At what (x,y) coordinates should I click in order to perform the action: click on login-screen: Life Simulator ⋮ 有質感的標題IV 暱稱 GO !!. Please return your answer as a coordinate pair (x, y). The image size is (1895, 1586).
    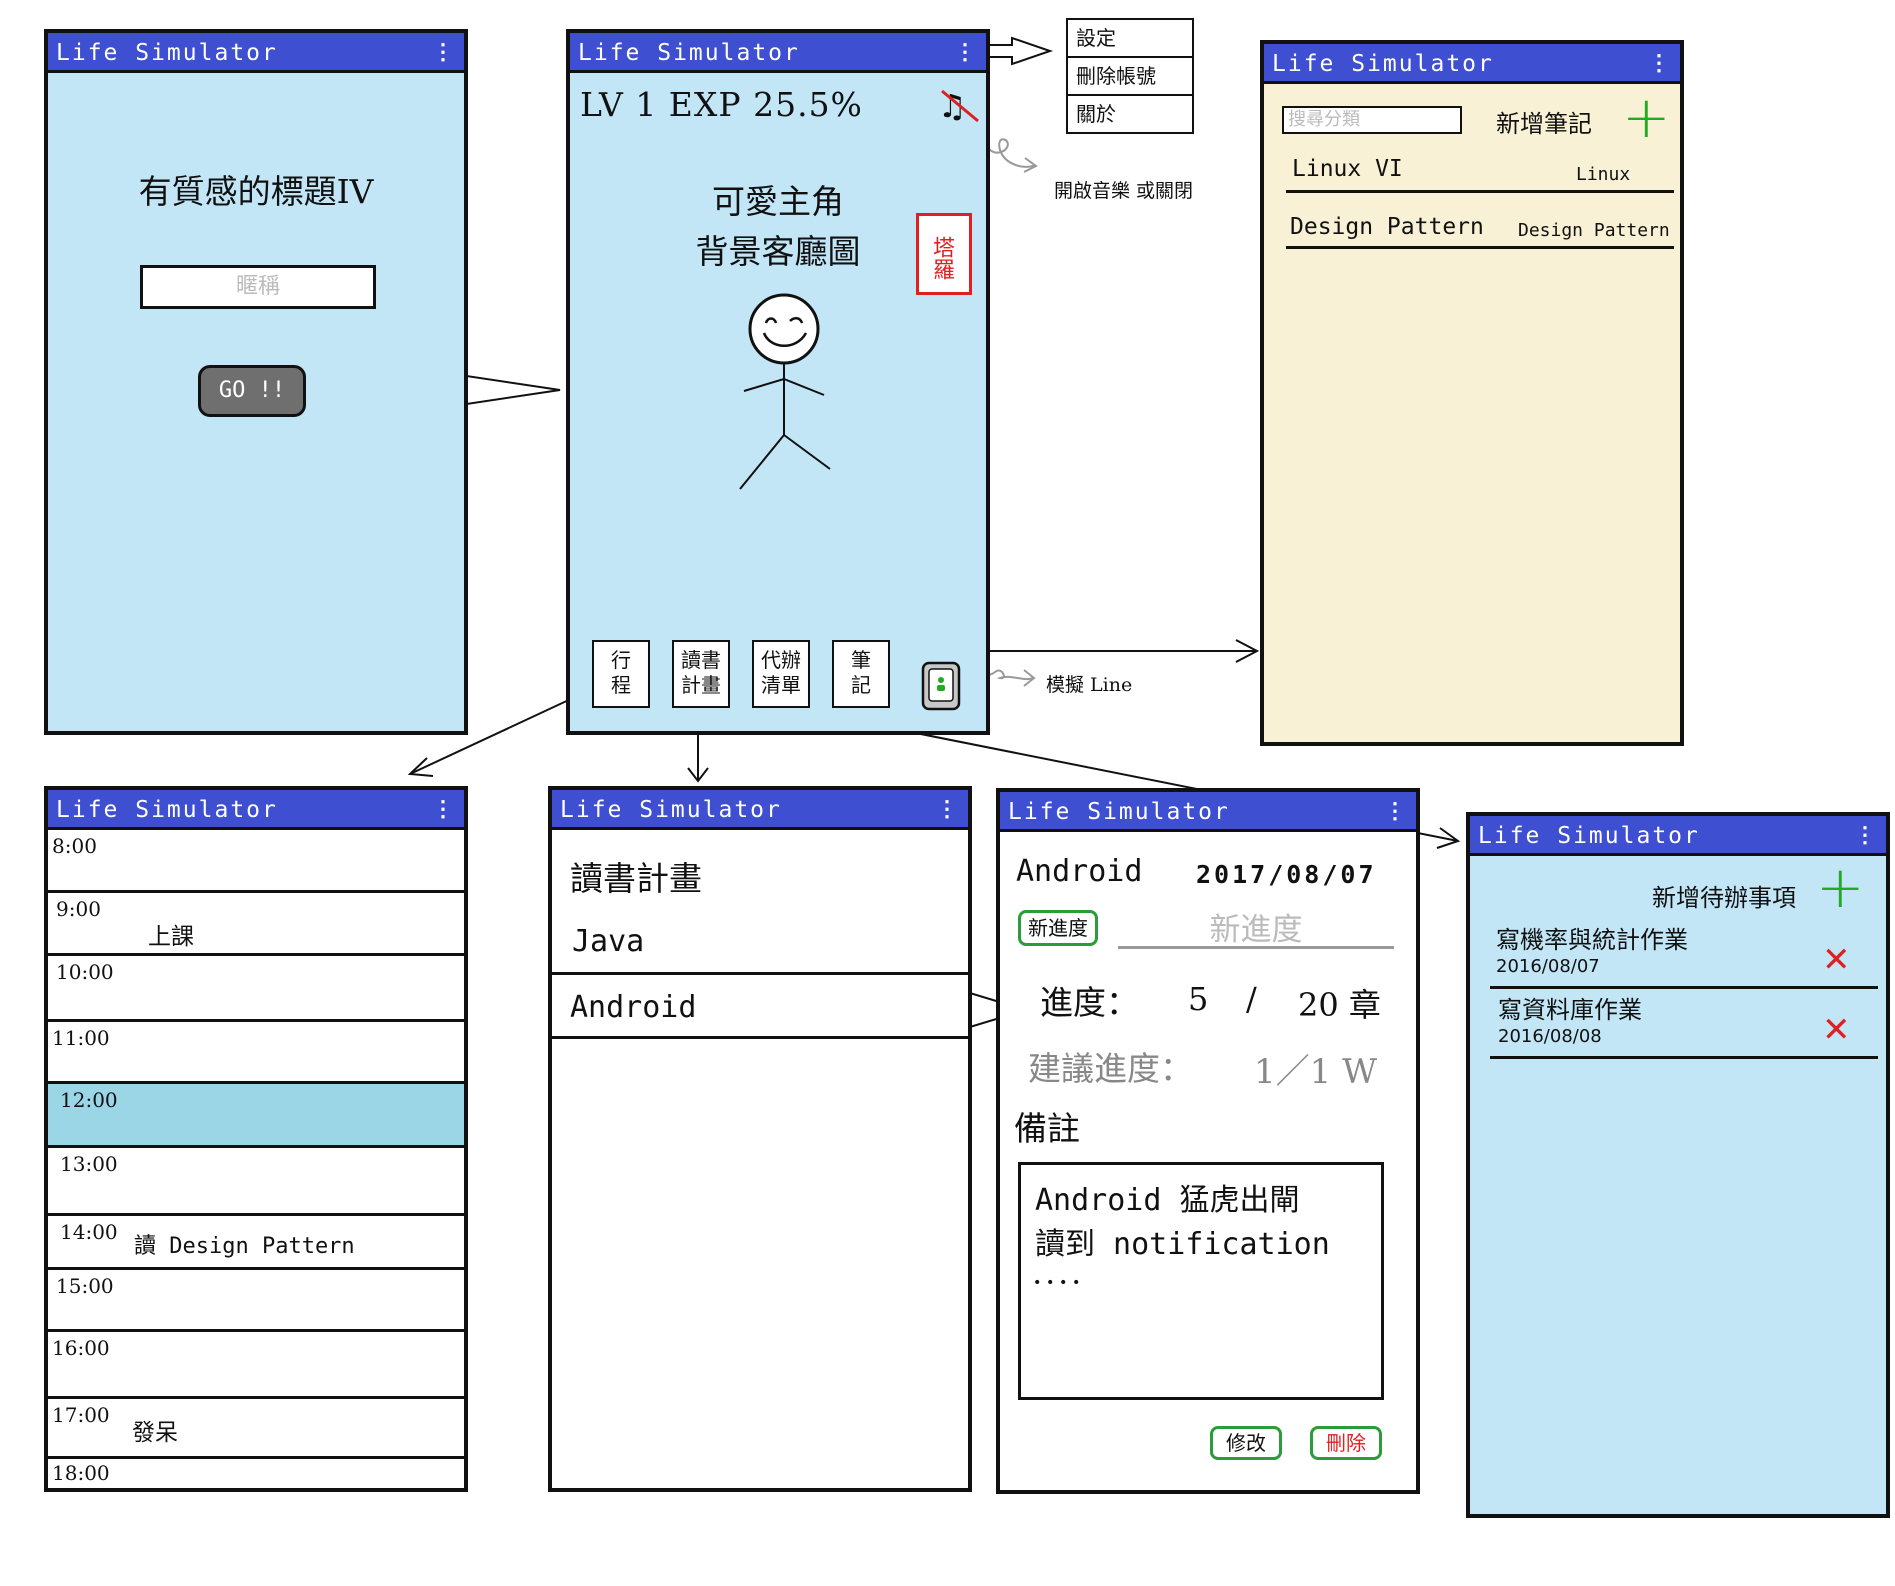
    Looking at the image, I should click on (256, 382).